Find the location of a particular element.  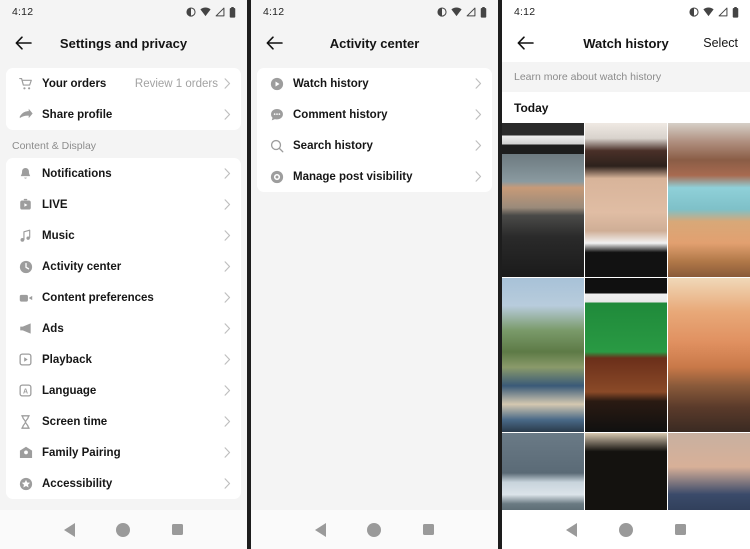

section-header-content-display: Content & Display is located at coordinates (54, 146).